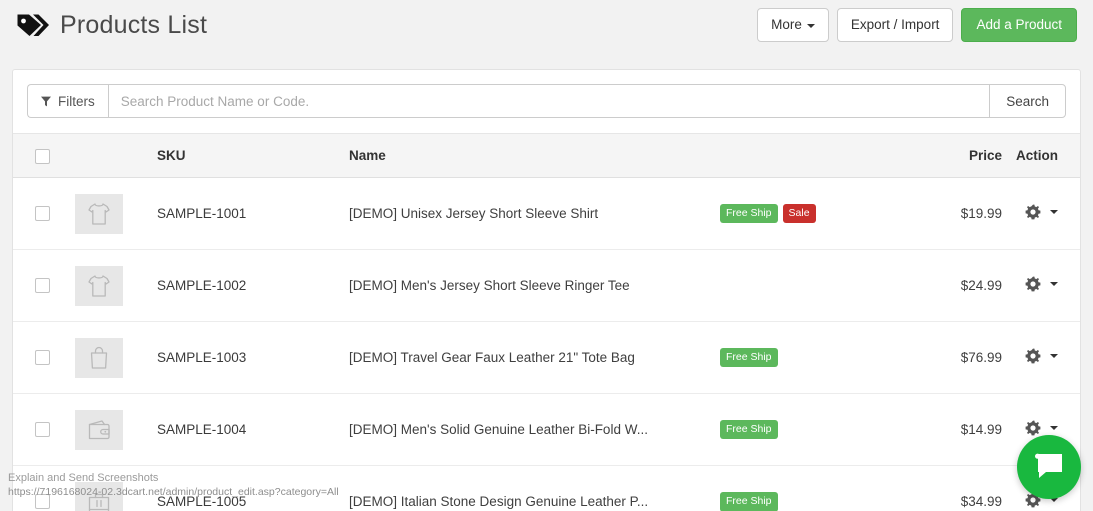 Image resolution: width=1093 pixels, height=511 pixels. What do you see at coordinates (253, 285) in the screenshot?
I see `row-sku-cell: SAMPLE-1002` at bounding box center [253, 285].